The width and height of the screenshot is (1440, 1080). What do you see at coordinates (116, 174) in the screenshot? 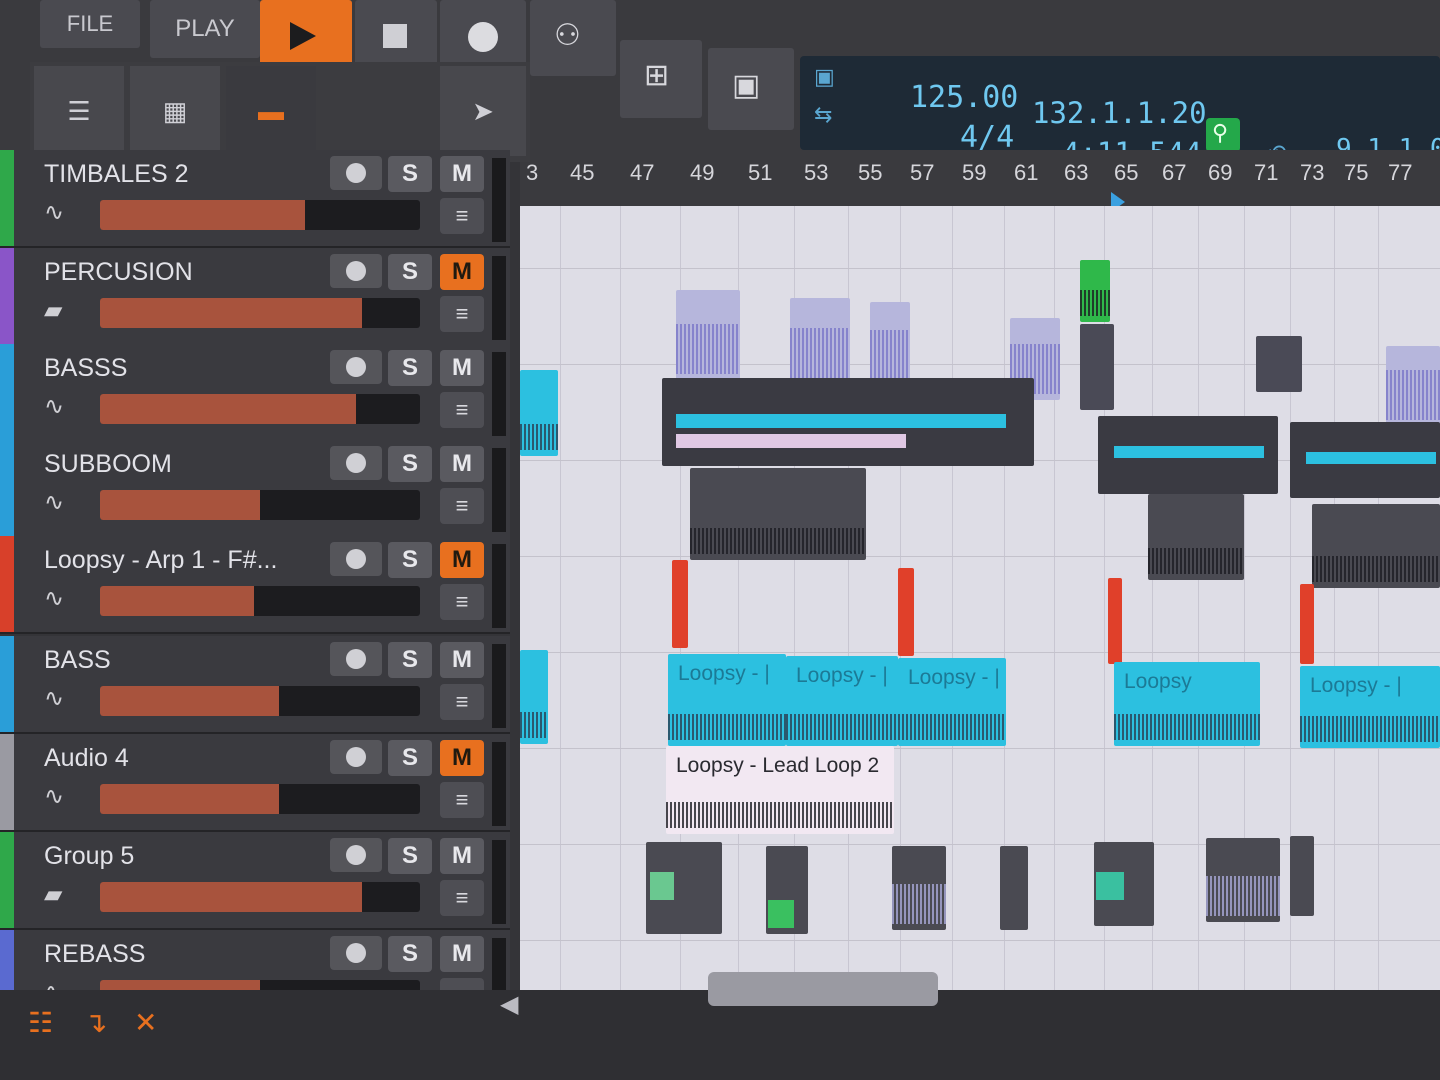
I see `track-name: TIMBALES 2` at bounding box center [116, 174].